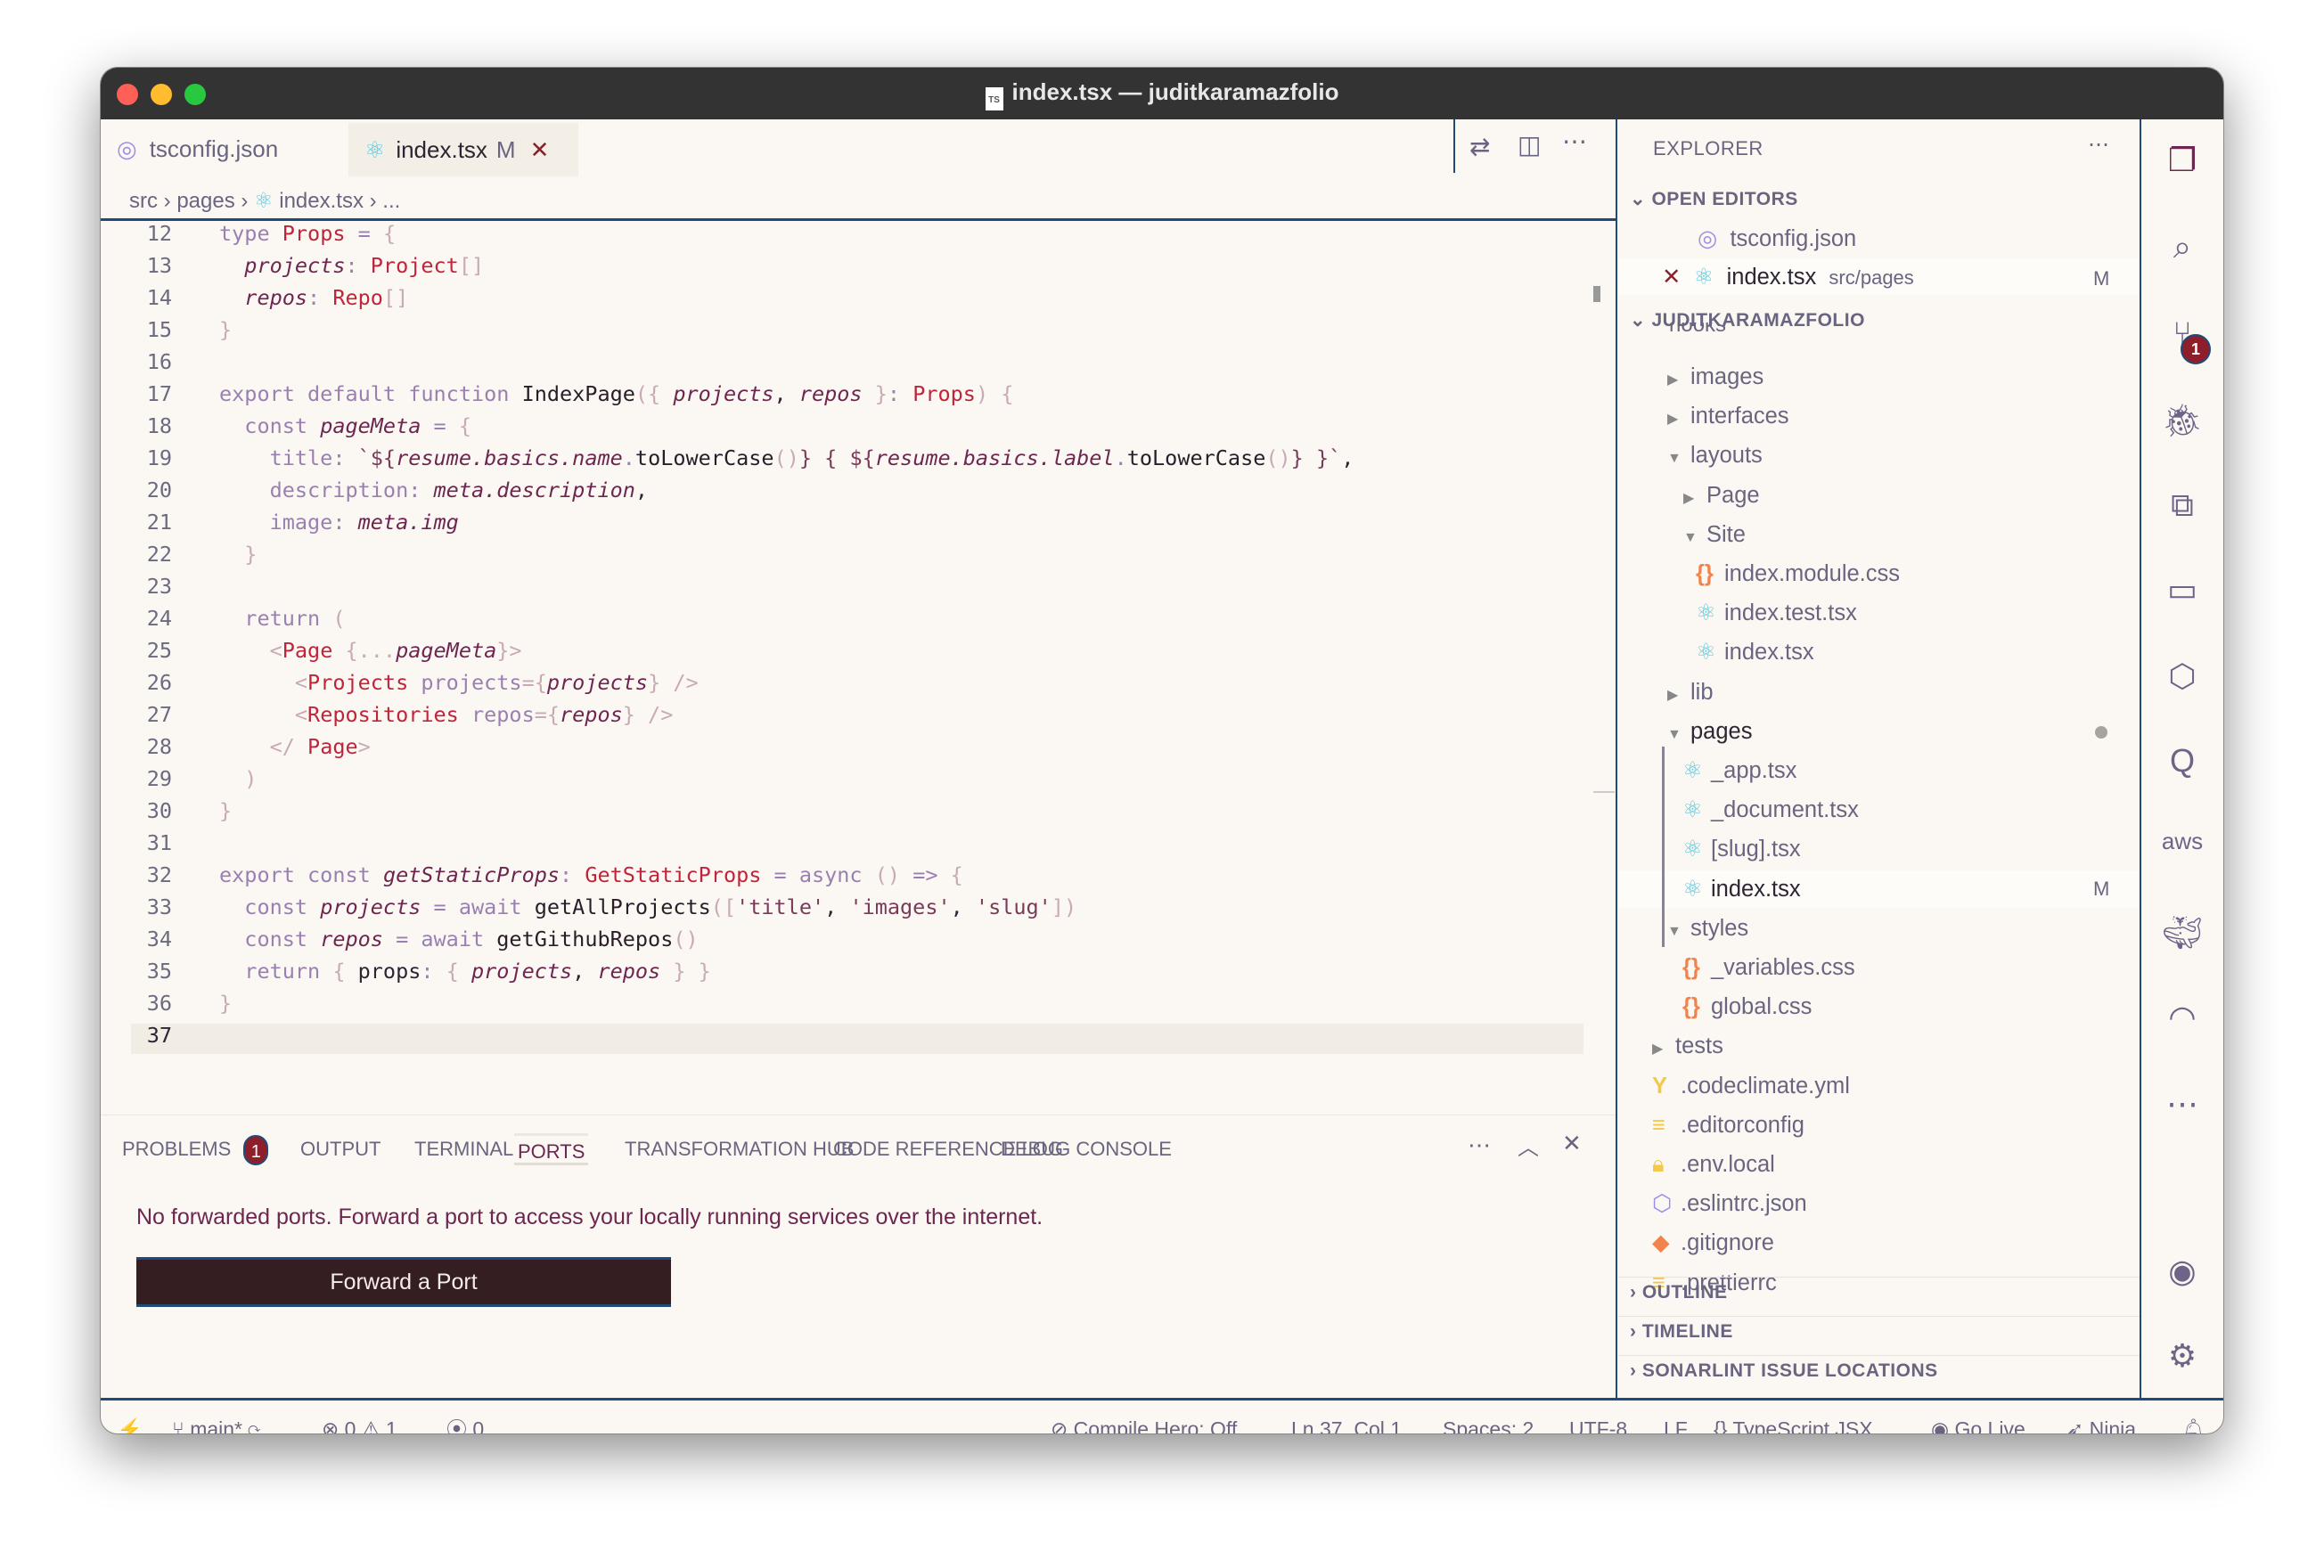  Describe the element at coordinates (1747, 1006) in the screenshot. I see `tree-item-global-css: {} global.css` at that location.